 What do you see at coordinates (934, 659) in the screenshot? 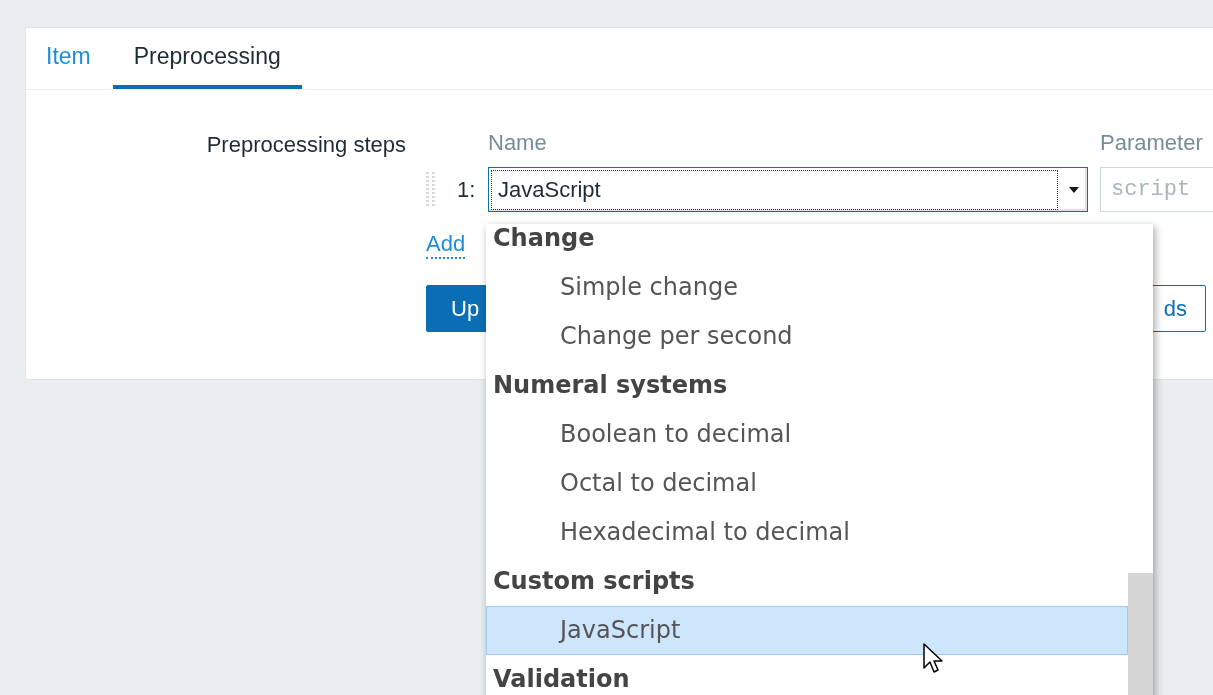
I see `mouse-pointer-icon` at bounding box center [934, 659].